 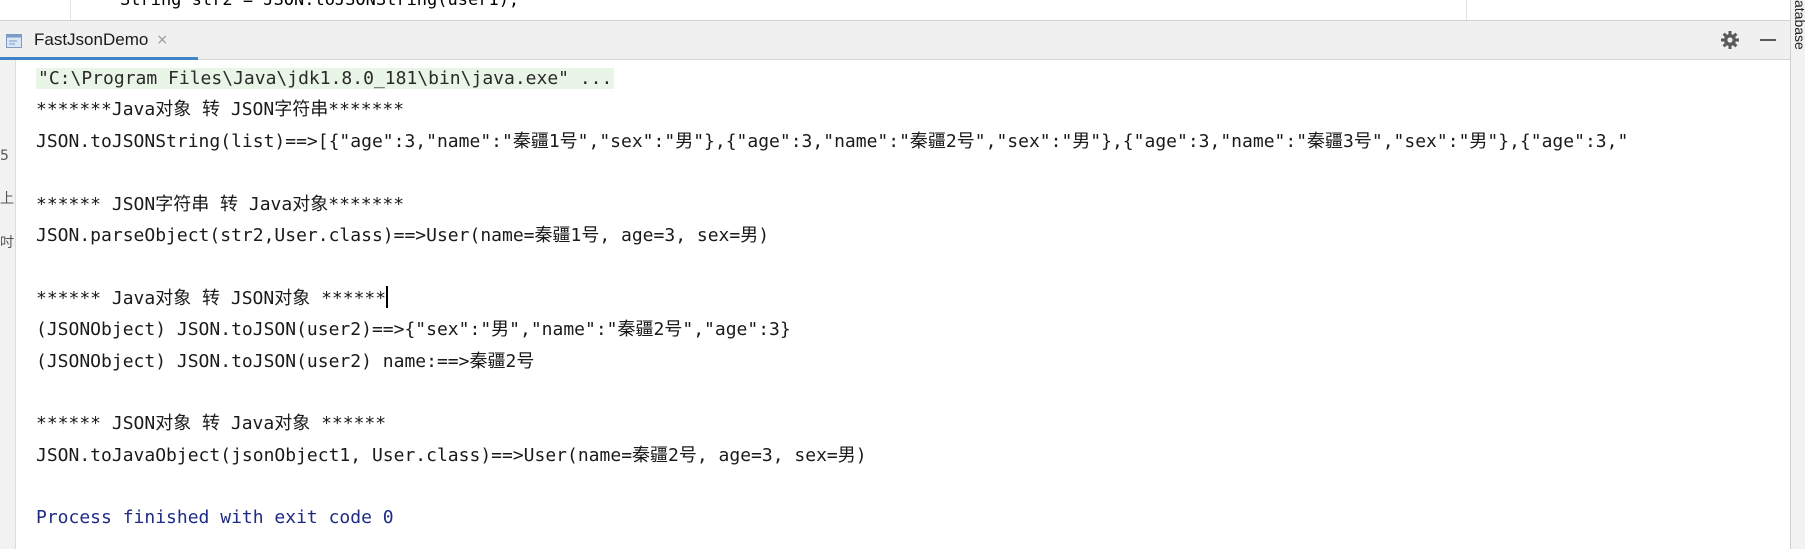 What do you see at coordinates (162, 40) in the screenshot?
I see `close-icon: ×` at bounding box center [162, 40].